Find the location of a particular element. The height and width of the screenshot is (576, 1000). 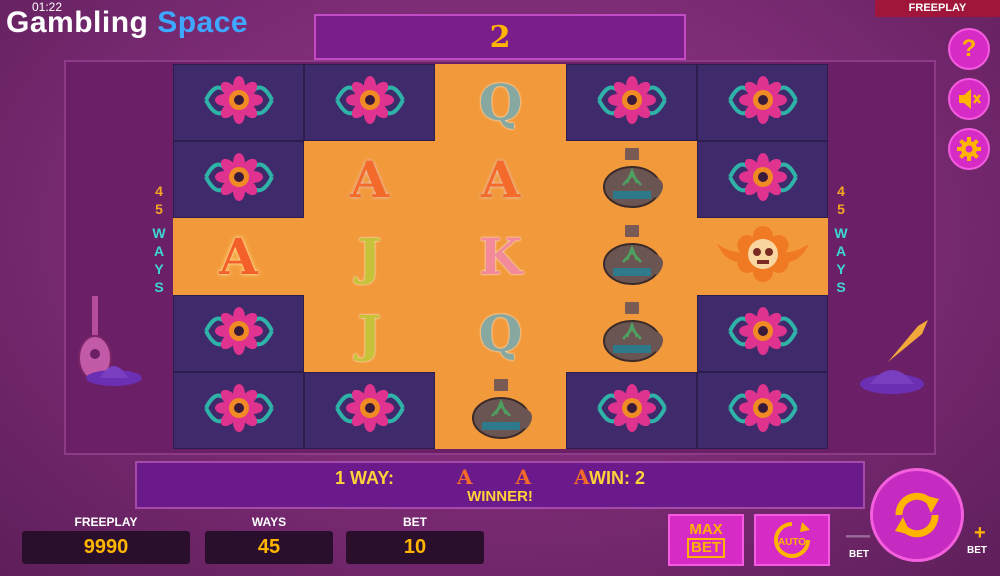

spin-arrows-icon is located at coordinates (917, 515).